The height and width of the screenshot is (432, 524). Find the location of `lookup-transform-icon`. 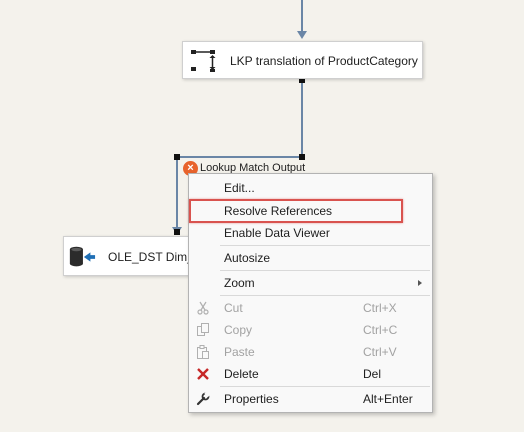

lookup-transform-icon is located at coordinates (203, 61).